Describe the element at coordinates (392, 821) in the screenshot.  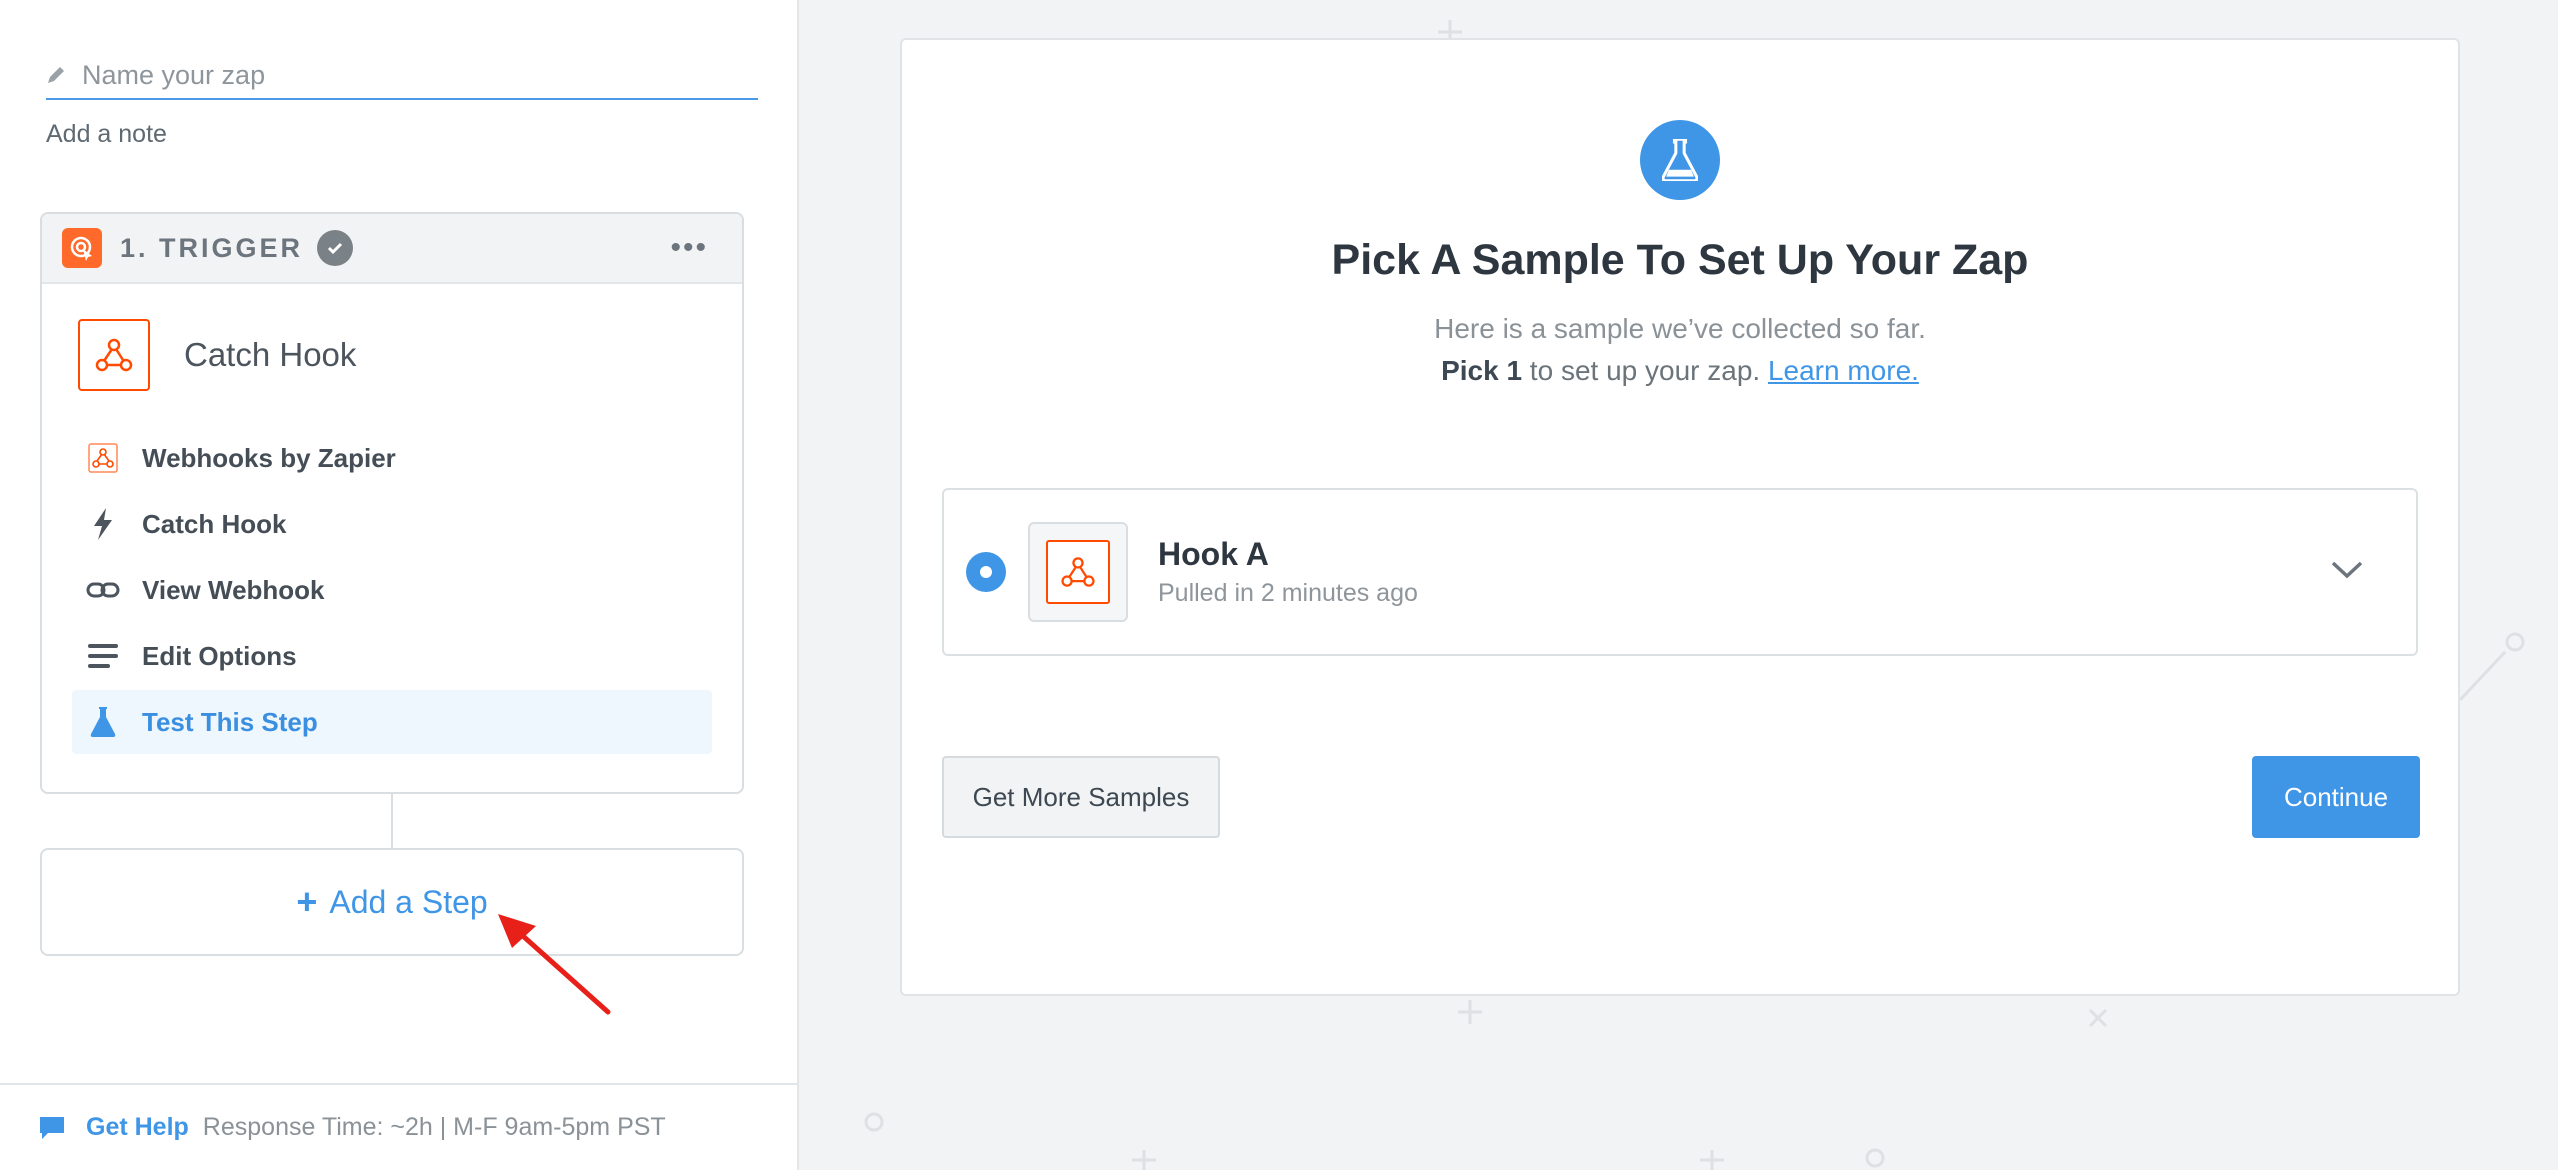
I see `step-connector` at that location.